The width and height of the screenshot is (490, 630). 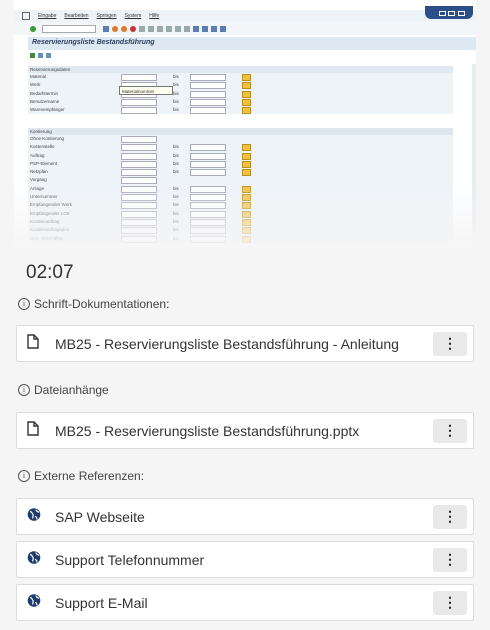 I want to click on layout-icon, so click(x=223, y=28).